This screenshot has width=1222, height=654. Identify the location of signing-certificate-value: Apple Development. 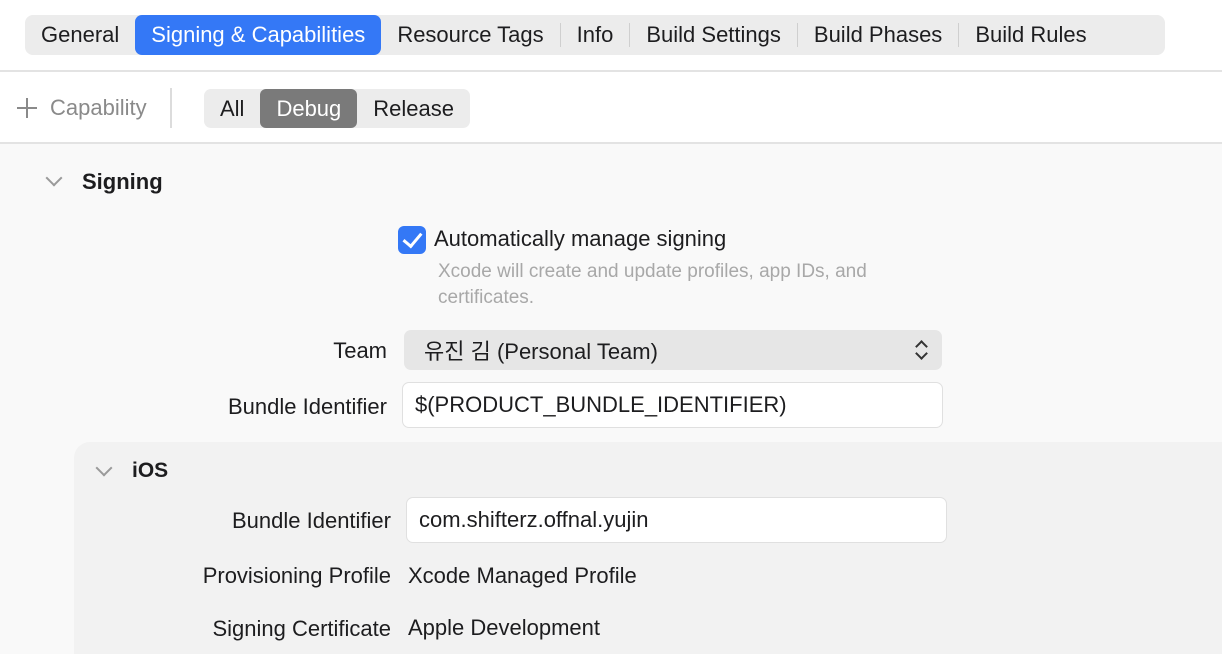
(504, 627).